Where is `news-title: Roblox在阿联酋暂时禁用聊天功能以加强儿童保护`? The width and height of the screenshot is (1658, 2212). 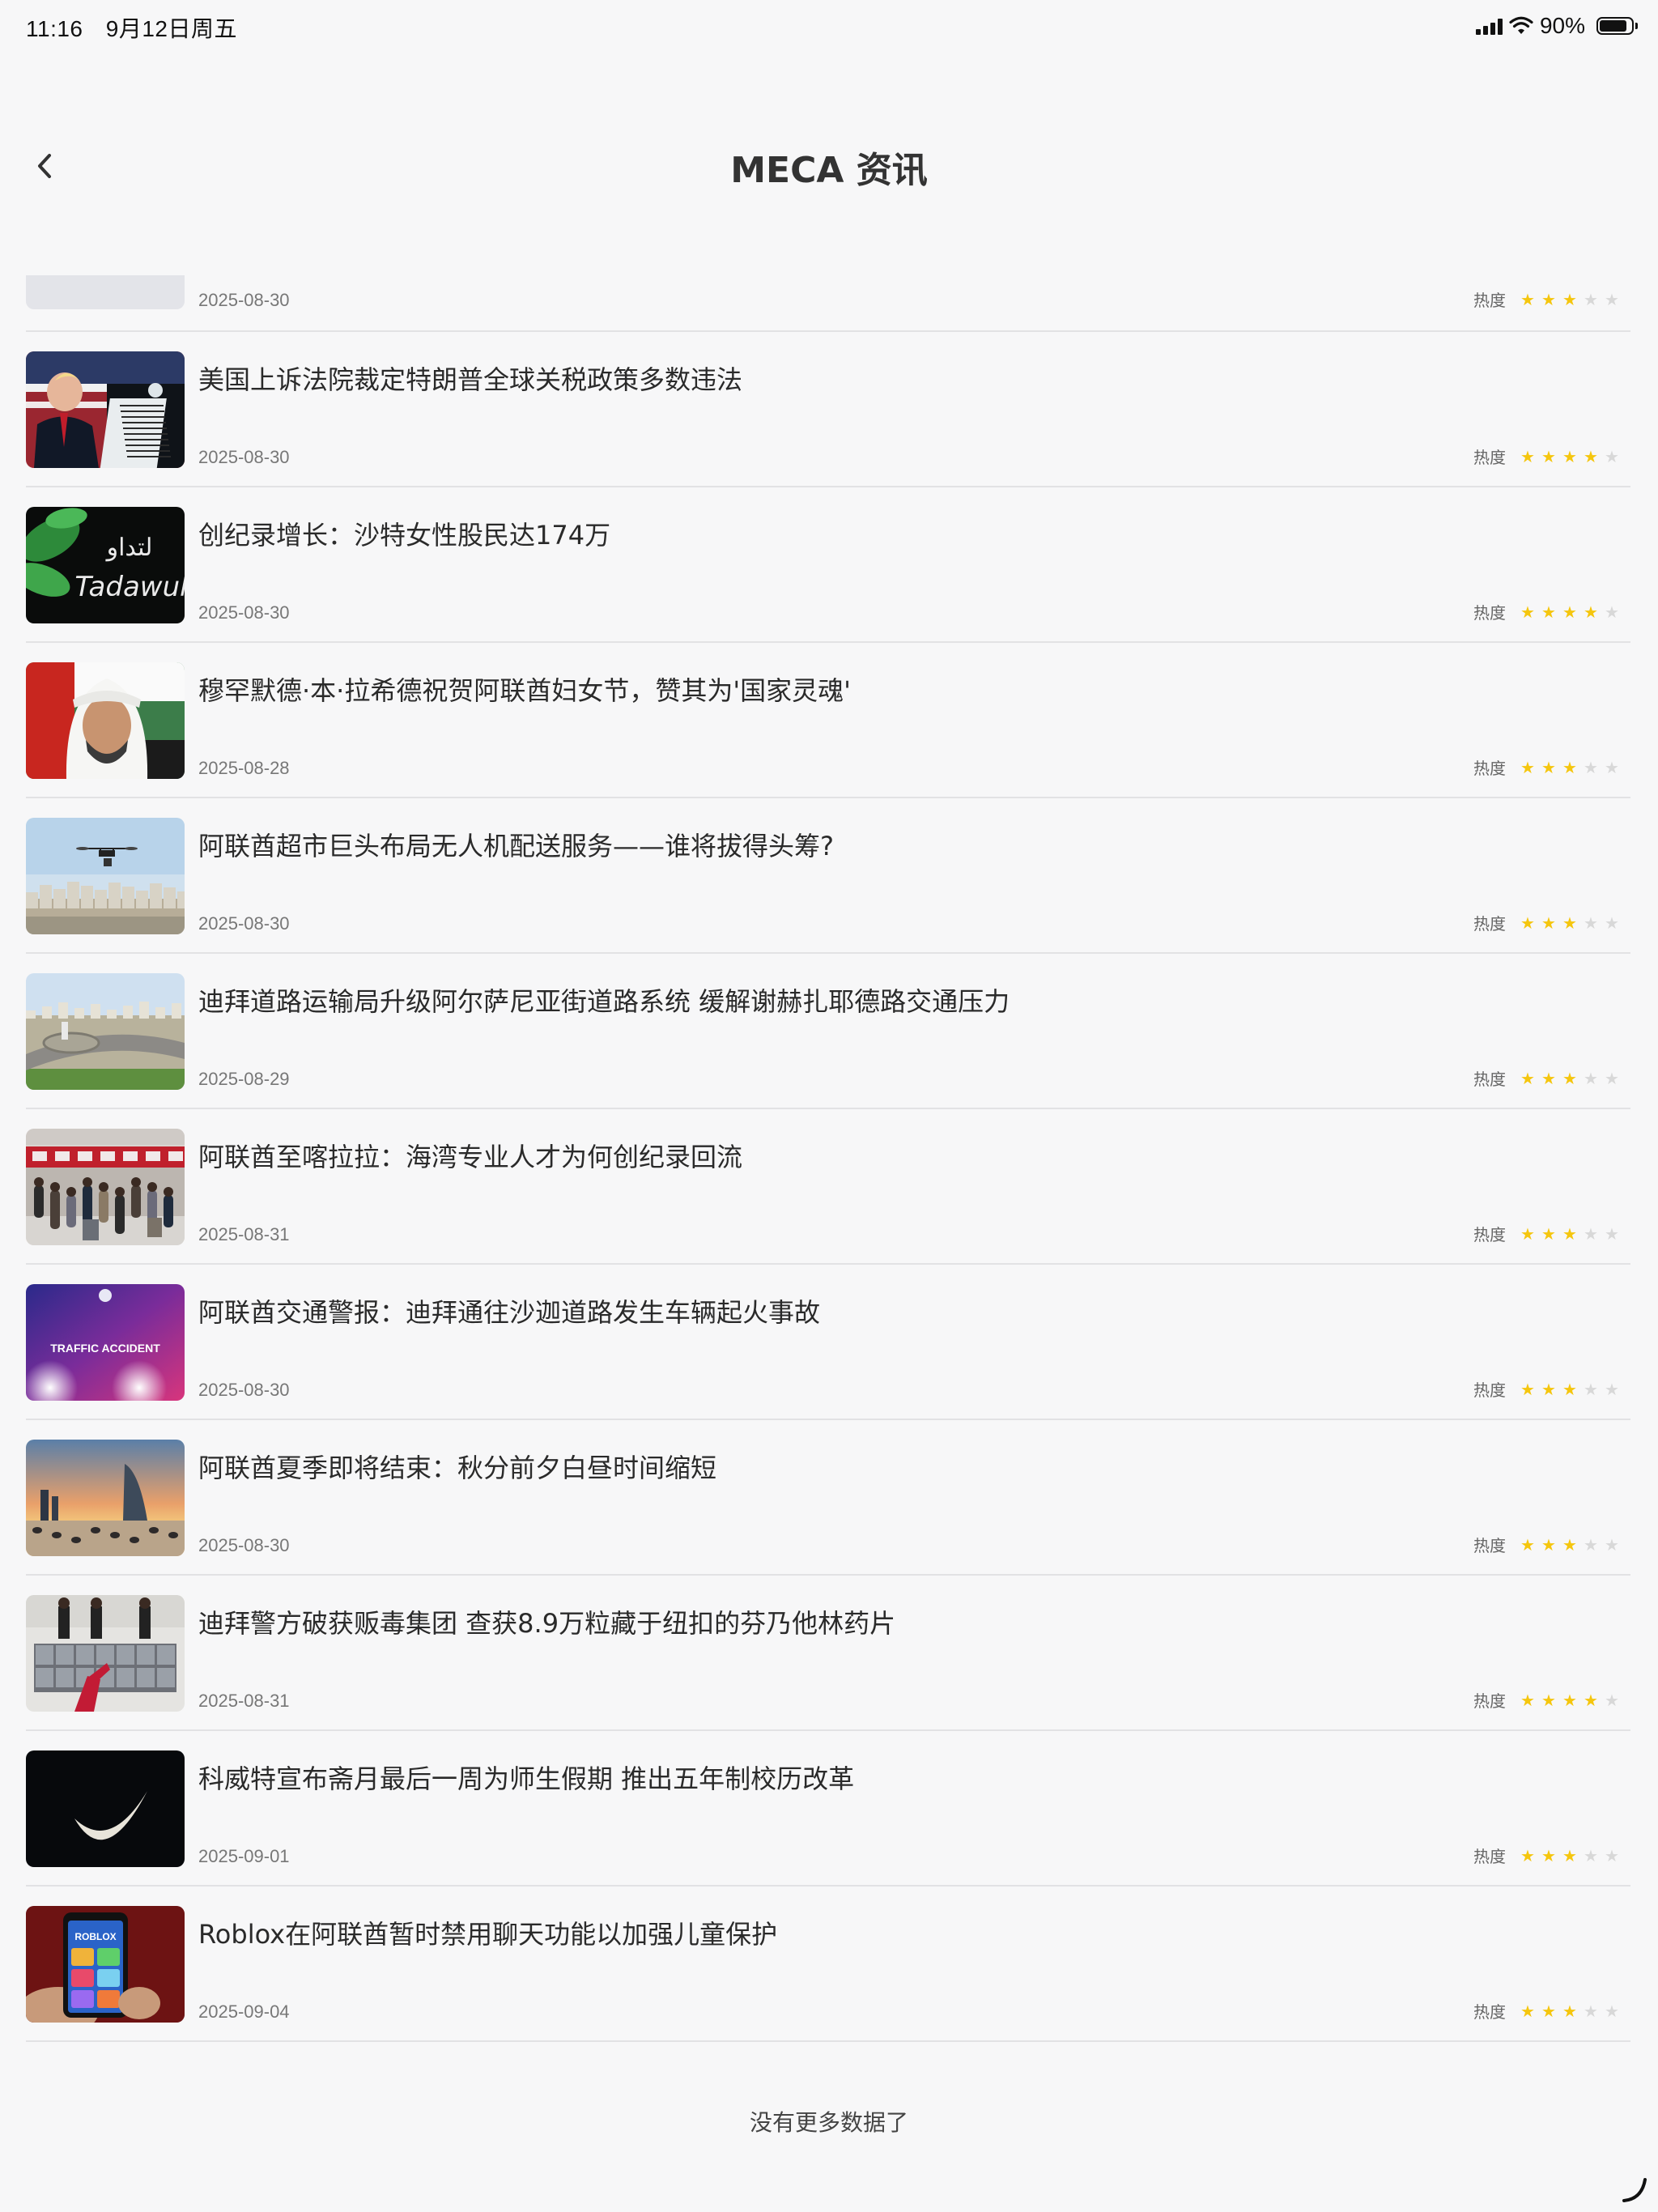
news-title: Roblox在阿联酋暂时禁用聊天功能以加强儿童保护 is located at coordinates (488, 1934).